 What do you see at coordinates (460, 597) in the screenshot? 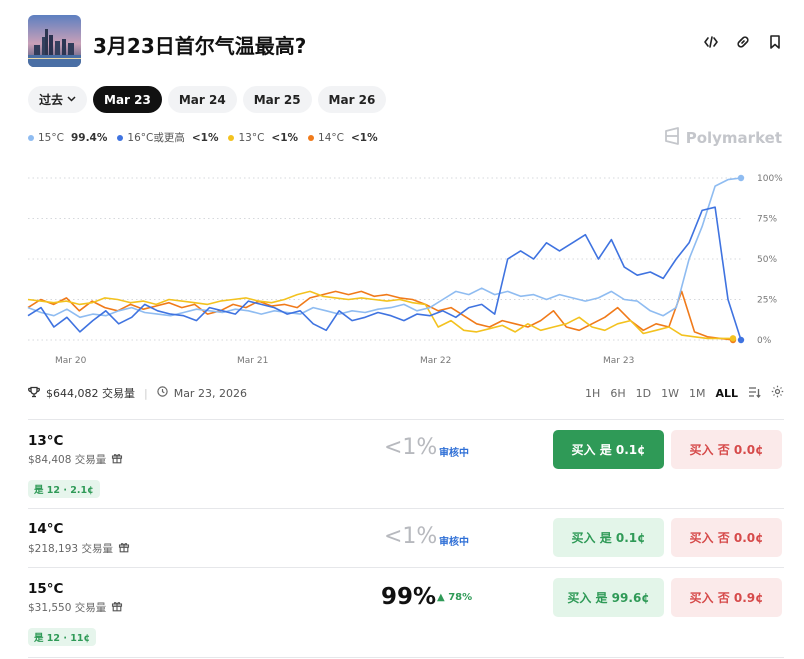
I see `probability-change-value: 78%` at bounding box center [460, 597].